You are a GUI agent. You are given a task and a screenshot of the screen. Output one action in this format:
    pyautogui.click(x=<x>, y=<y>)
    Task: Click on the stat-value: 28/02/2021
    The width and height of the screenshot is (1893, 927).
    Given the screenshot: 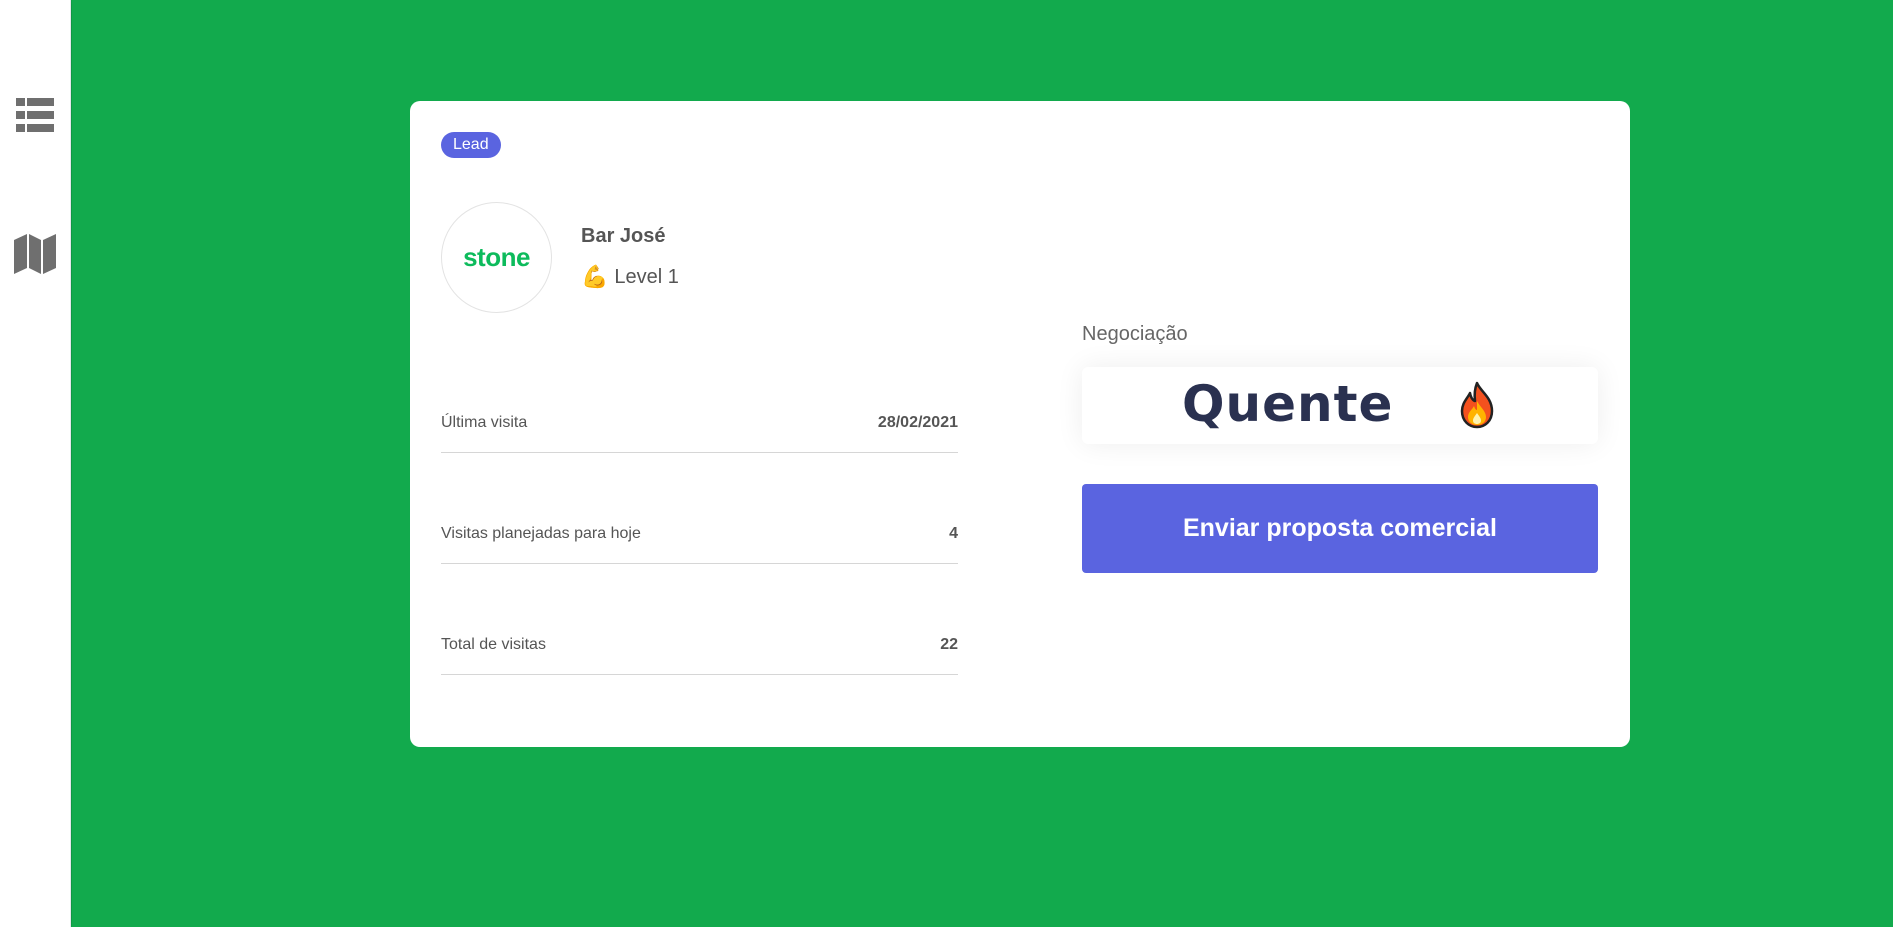 What is the action you would take?
    pyautogui.click(x=917, y=422)
    